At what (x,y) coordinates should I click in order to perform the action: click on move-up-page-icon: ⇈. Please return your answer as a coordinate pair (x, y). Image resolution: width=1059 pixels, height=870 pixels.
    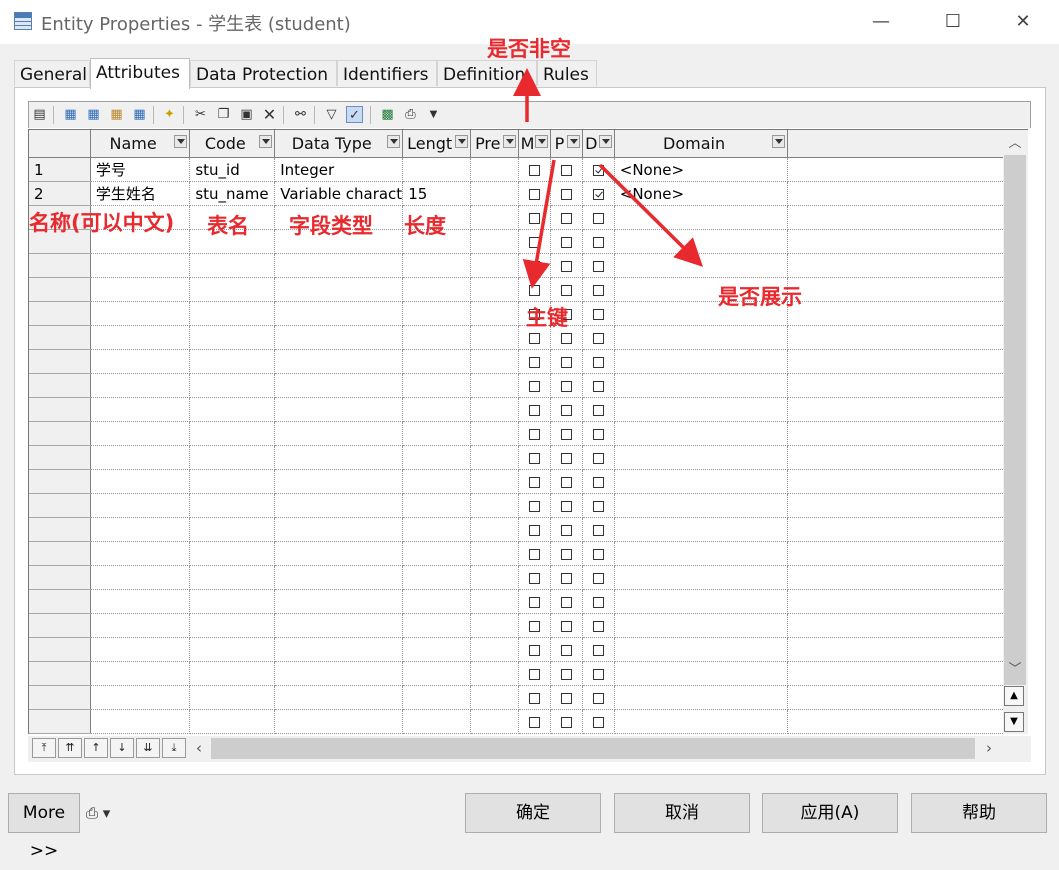
    Looking at the image, I should click on (70, 748).